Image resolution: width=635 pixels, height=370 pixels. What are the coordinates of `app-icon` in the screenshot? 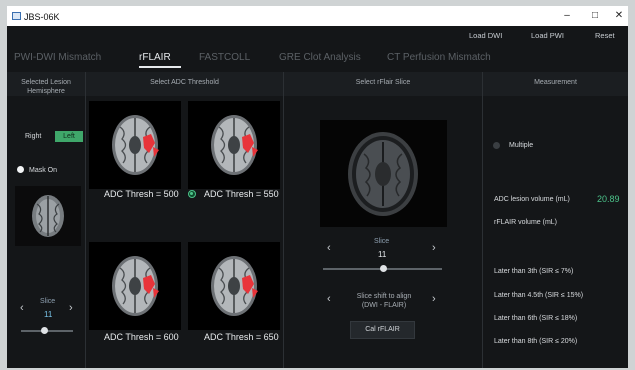 It's located at (16, 16).